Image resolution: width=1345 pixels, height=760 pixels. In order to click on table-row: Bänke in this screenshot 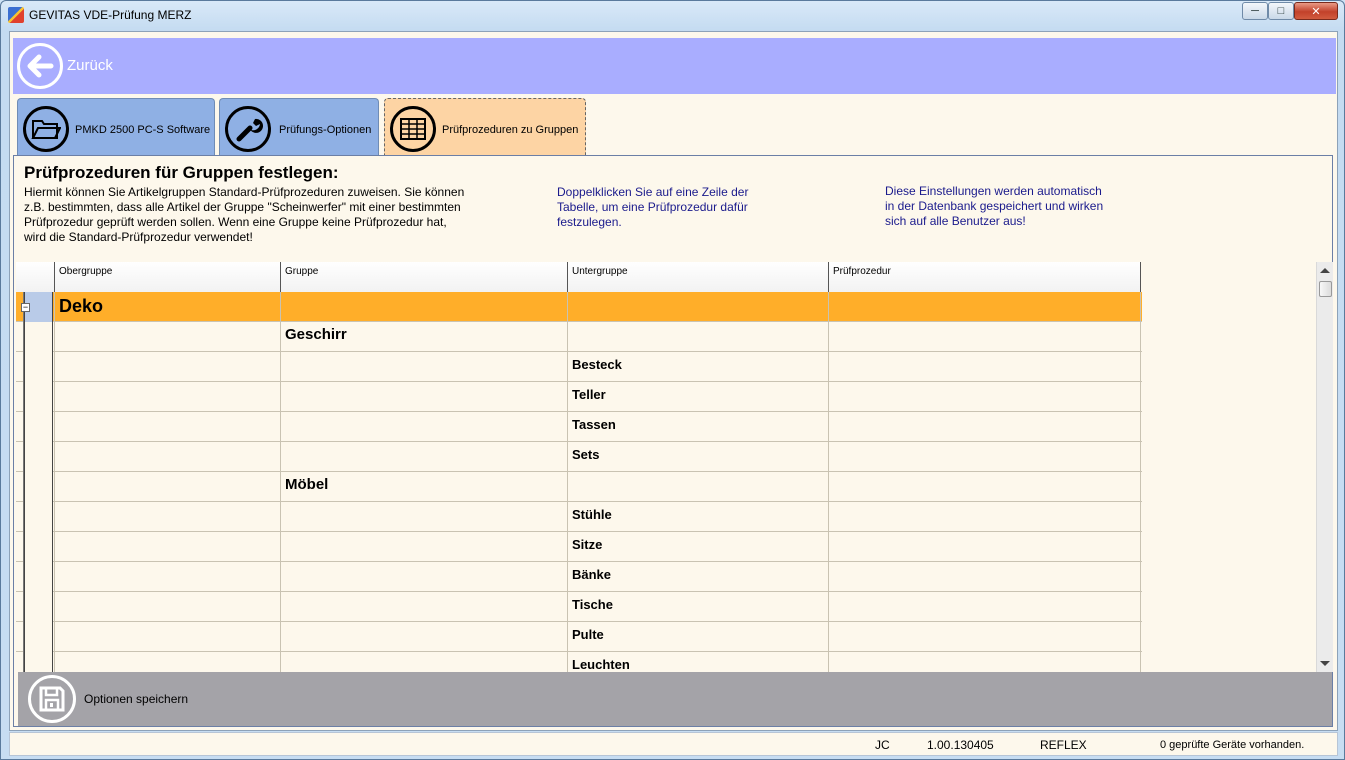, I will do `click(579, 577)`.